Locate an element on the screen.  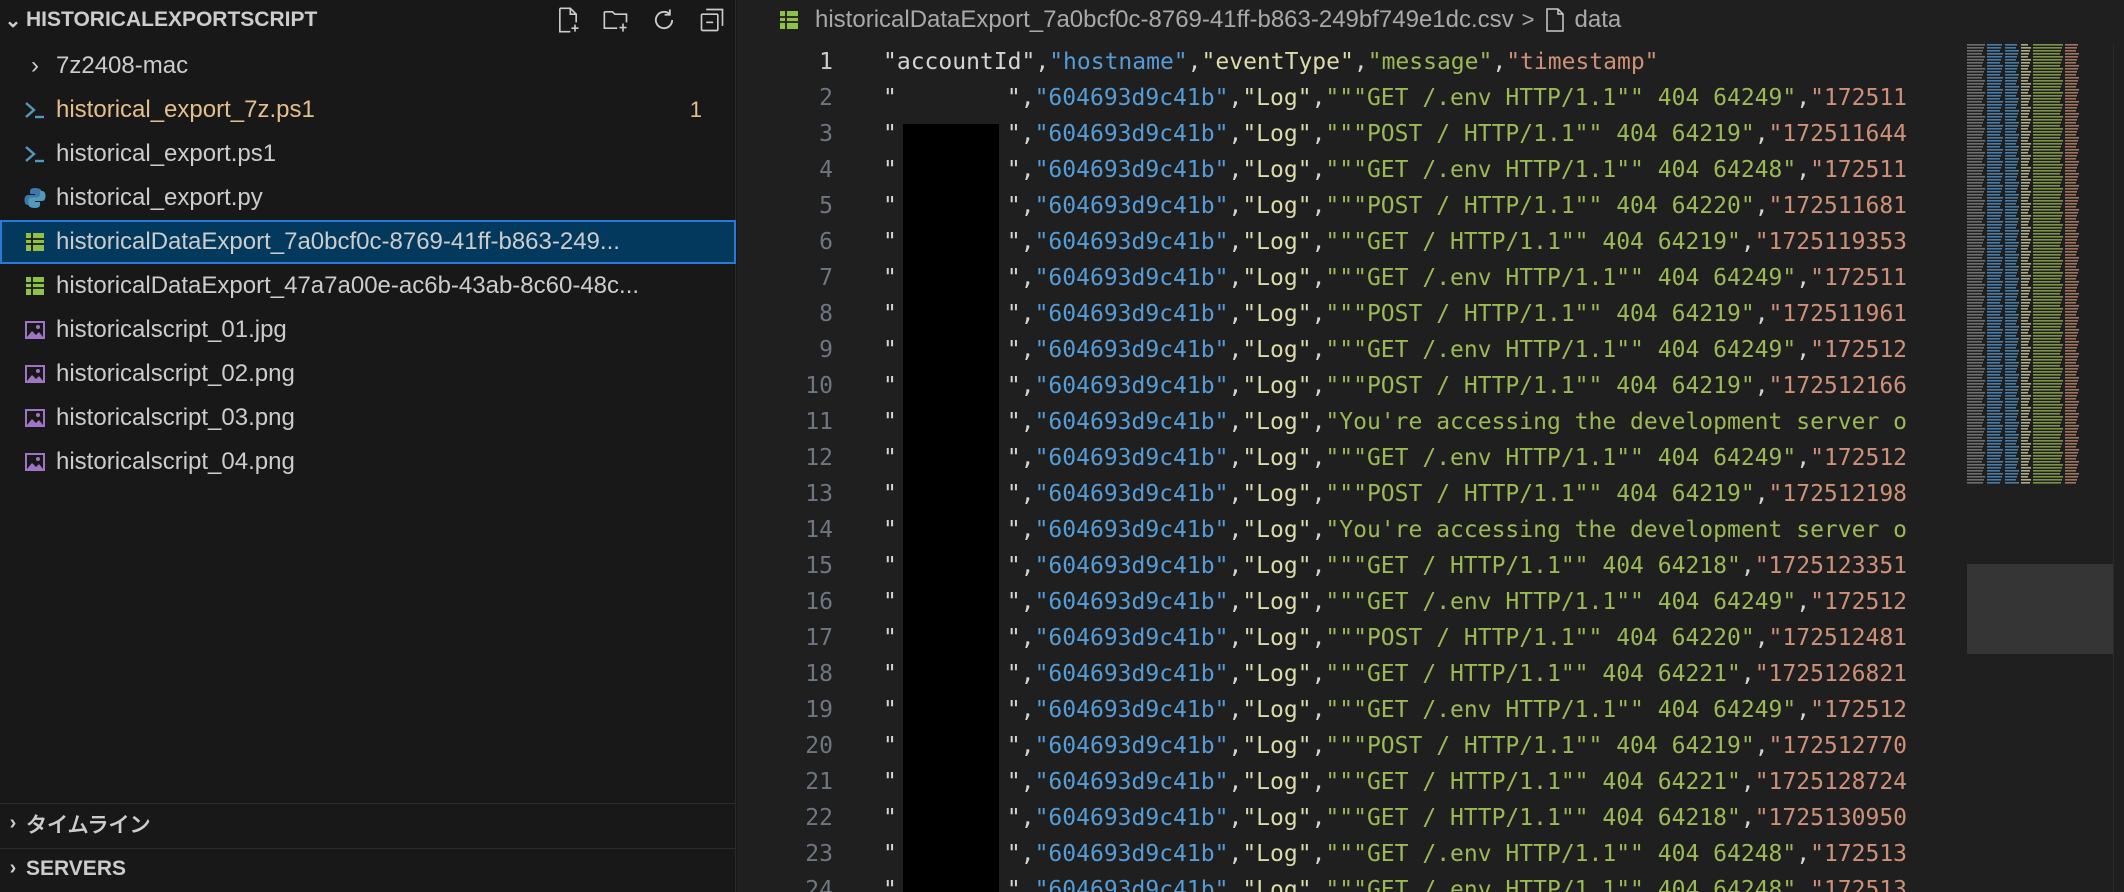
breadcrumb-symbol: data is located at coordinates (1598, 20).